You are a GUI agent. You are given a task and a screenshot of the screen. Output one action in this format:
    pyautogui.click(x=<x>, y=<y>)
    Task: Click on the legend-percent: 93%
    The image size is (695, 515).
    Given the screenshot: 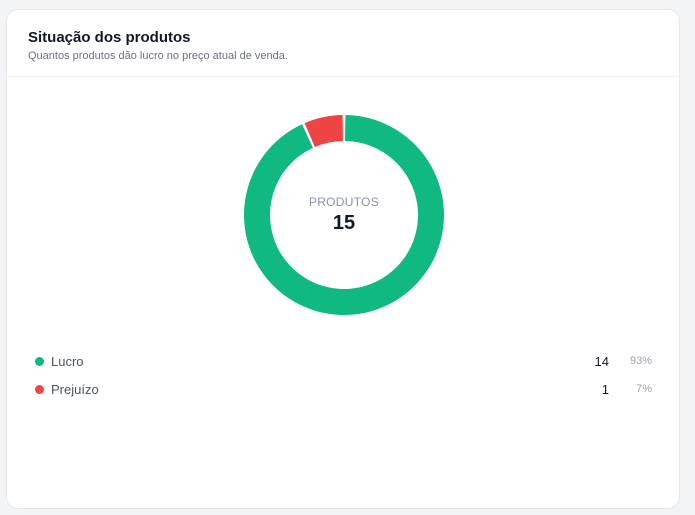 What is the action you would take?
    pyautogui.click(x=640, y=361)
    